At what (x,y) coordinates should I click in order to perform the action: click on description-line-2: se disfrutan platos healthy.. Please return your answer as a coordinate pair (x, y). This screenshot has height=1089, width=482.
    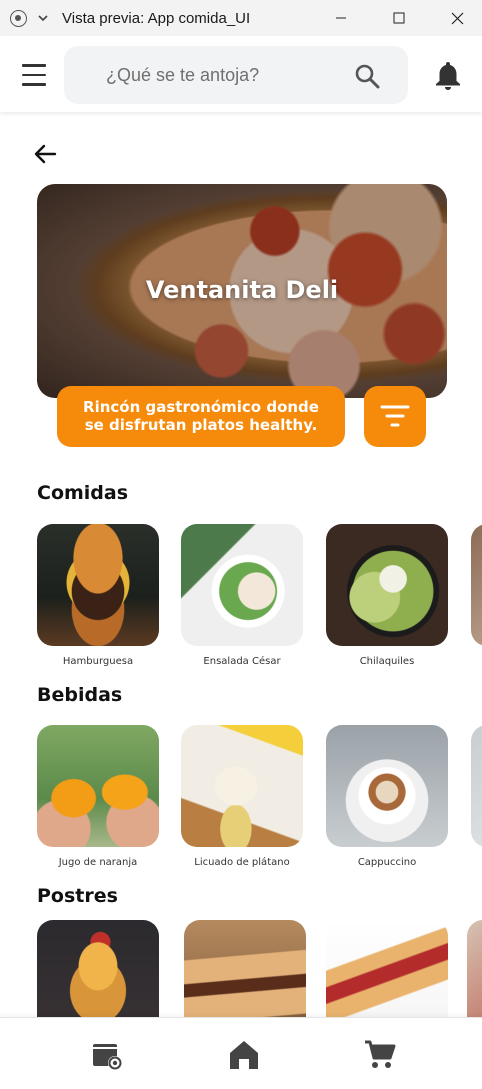
    Looking at the image, I should click on (201, 425).